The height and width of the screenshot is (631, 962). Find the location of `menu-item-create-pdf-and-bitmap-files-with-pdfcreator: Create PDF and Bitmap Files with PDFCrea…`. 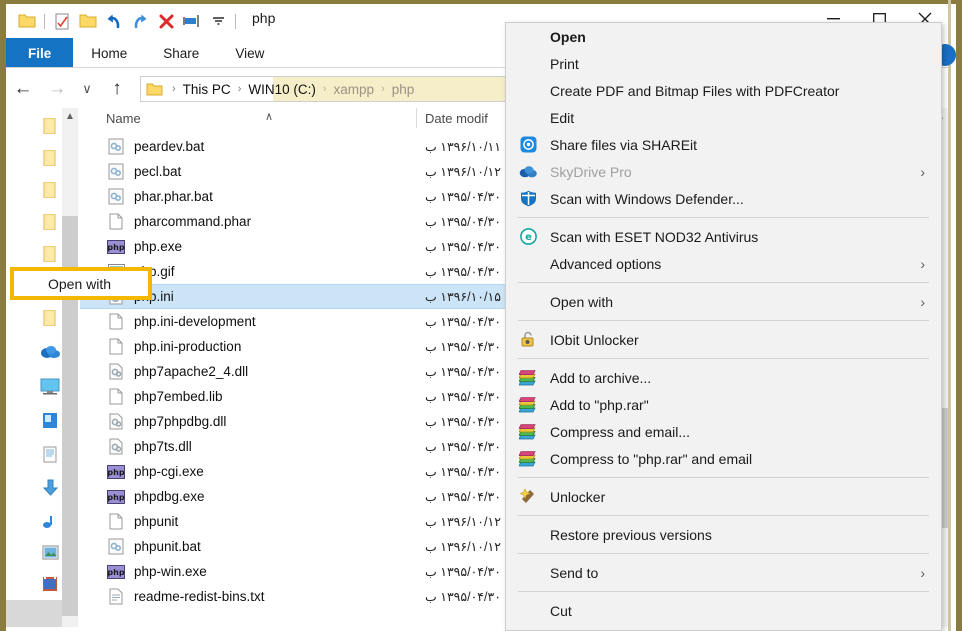

menu-item-create-pdf-and-bitmap-files-with-pdfcreator: Create PDF and Bitmap Files with PDFCrea… is located at coordinates (723, 90).